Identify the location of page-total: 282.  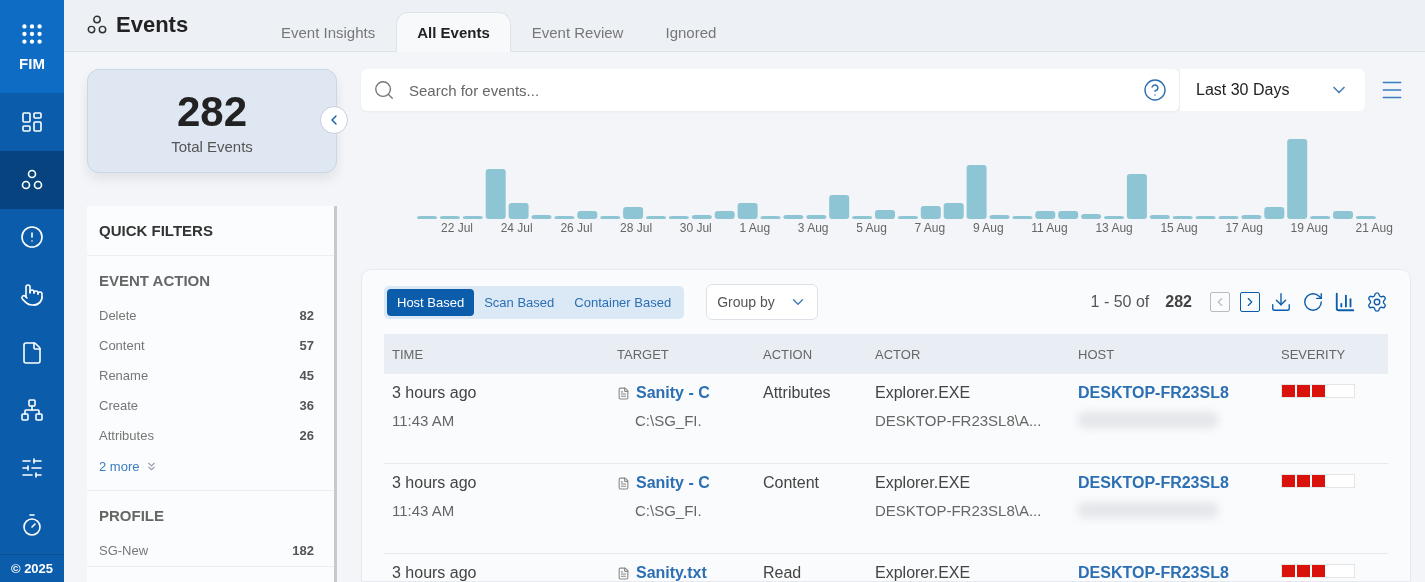
(1178, 302).